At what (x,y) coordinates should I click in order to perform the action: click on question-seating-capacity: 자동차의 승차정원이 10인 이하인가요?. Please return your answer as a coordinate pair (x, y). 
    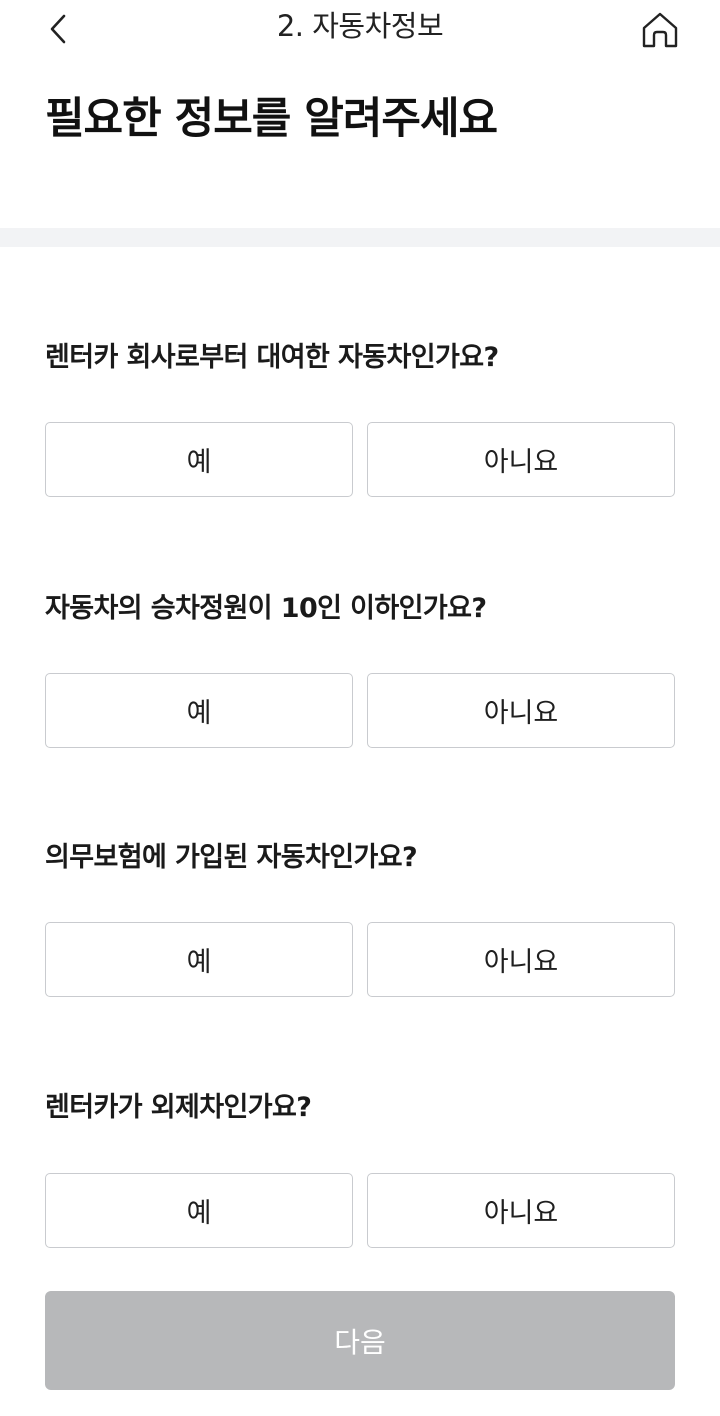
    Looking at the image, I should click on (266, 608).